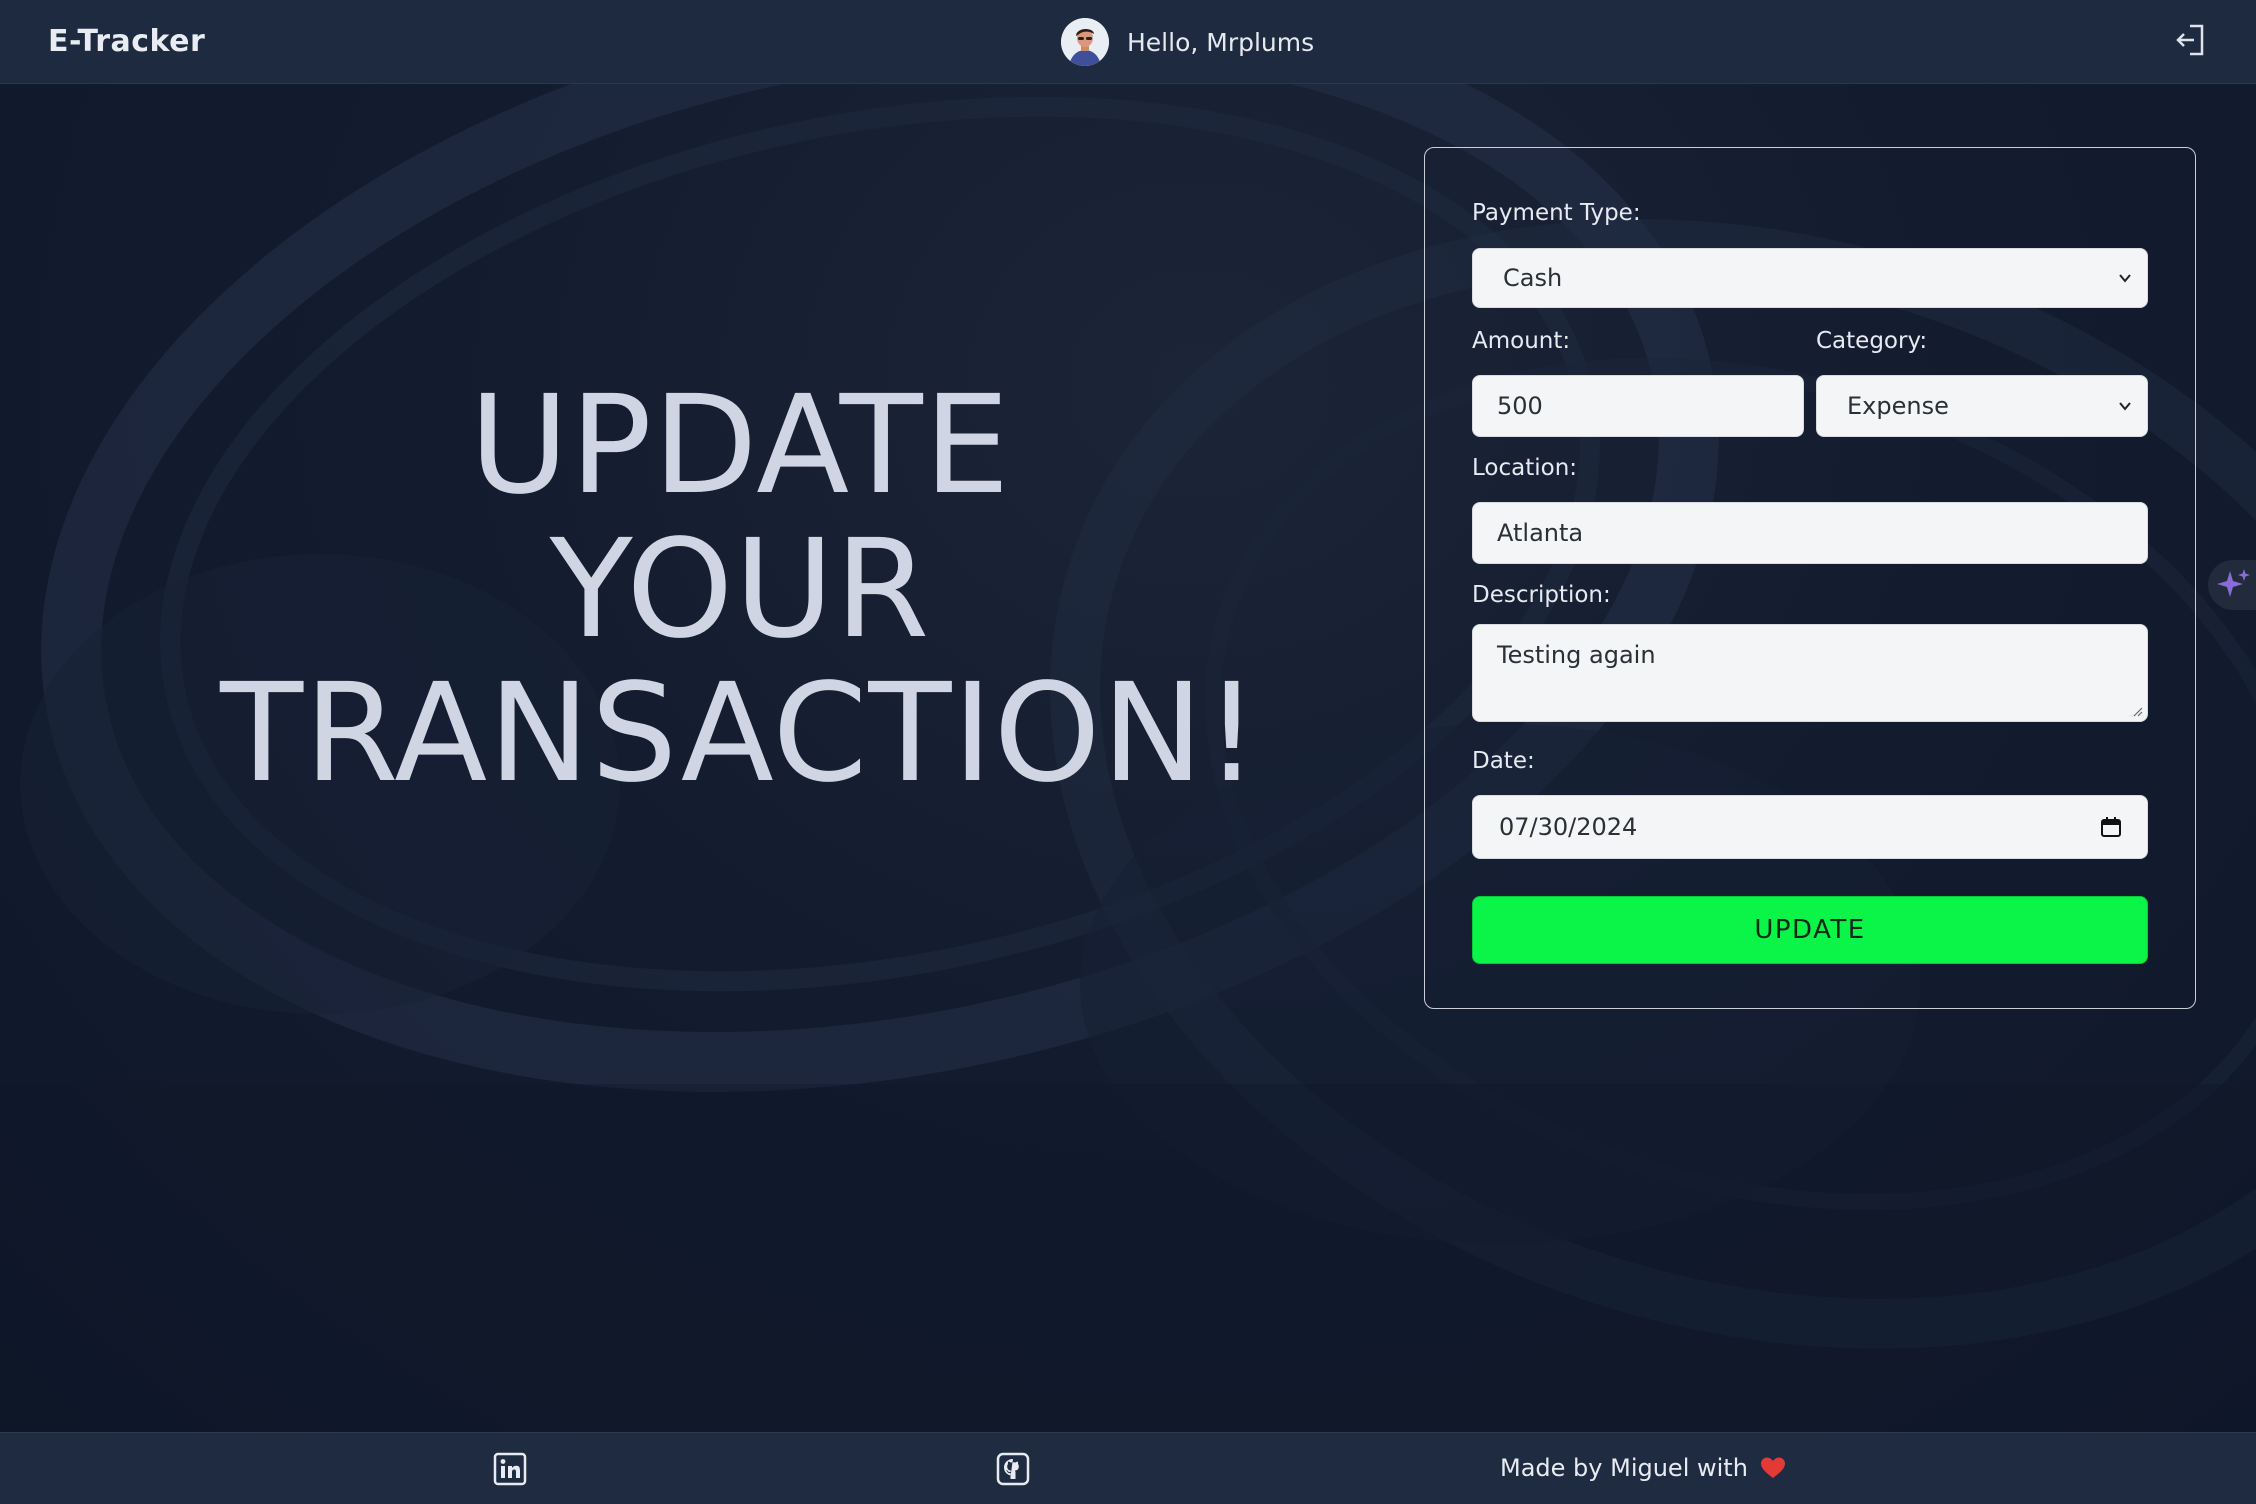 This screenshot has width=2256, height=1504. I want to click on payment-type-value: Cash, so click(1533, 278).